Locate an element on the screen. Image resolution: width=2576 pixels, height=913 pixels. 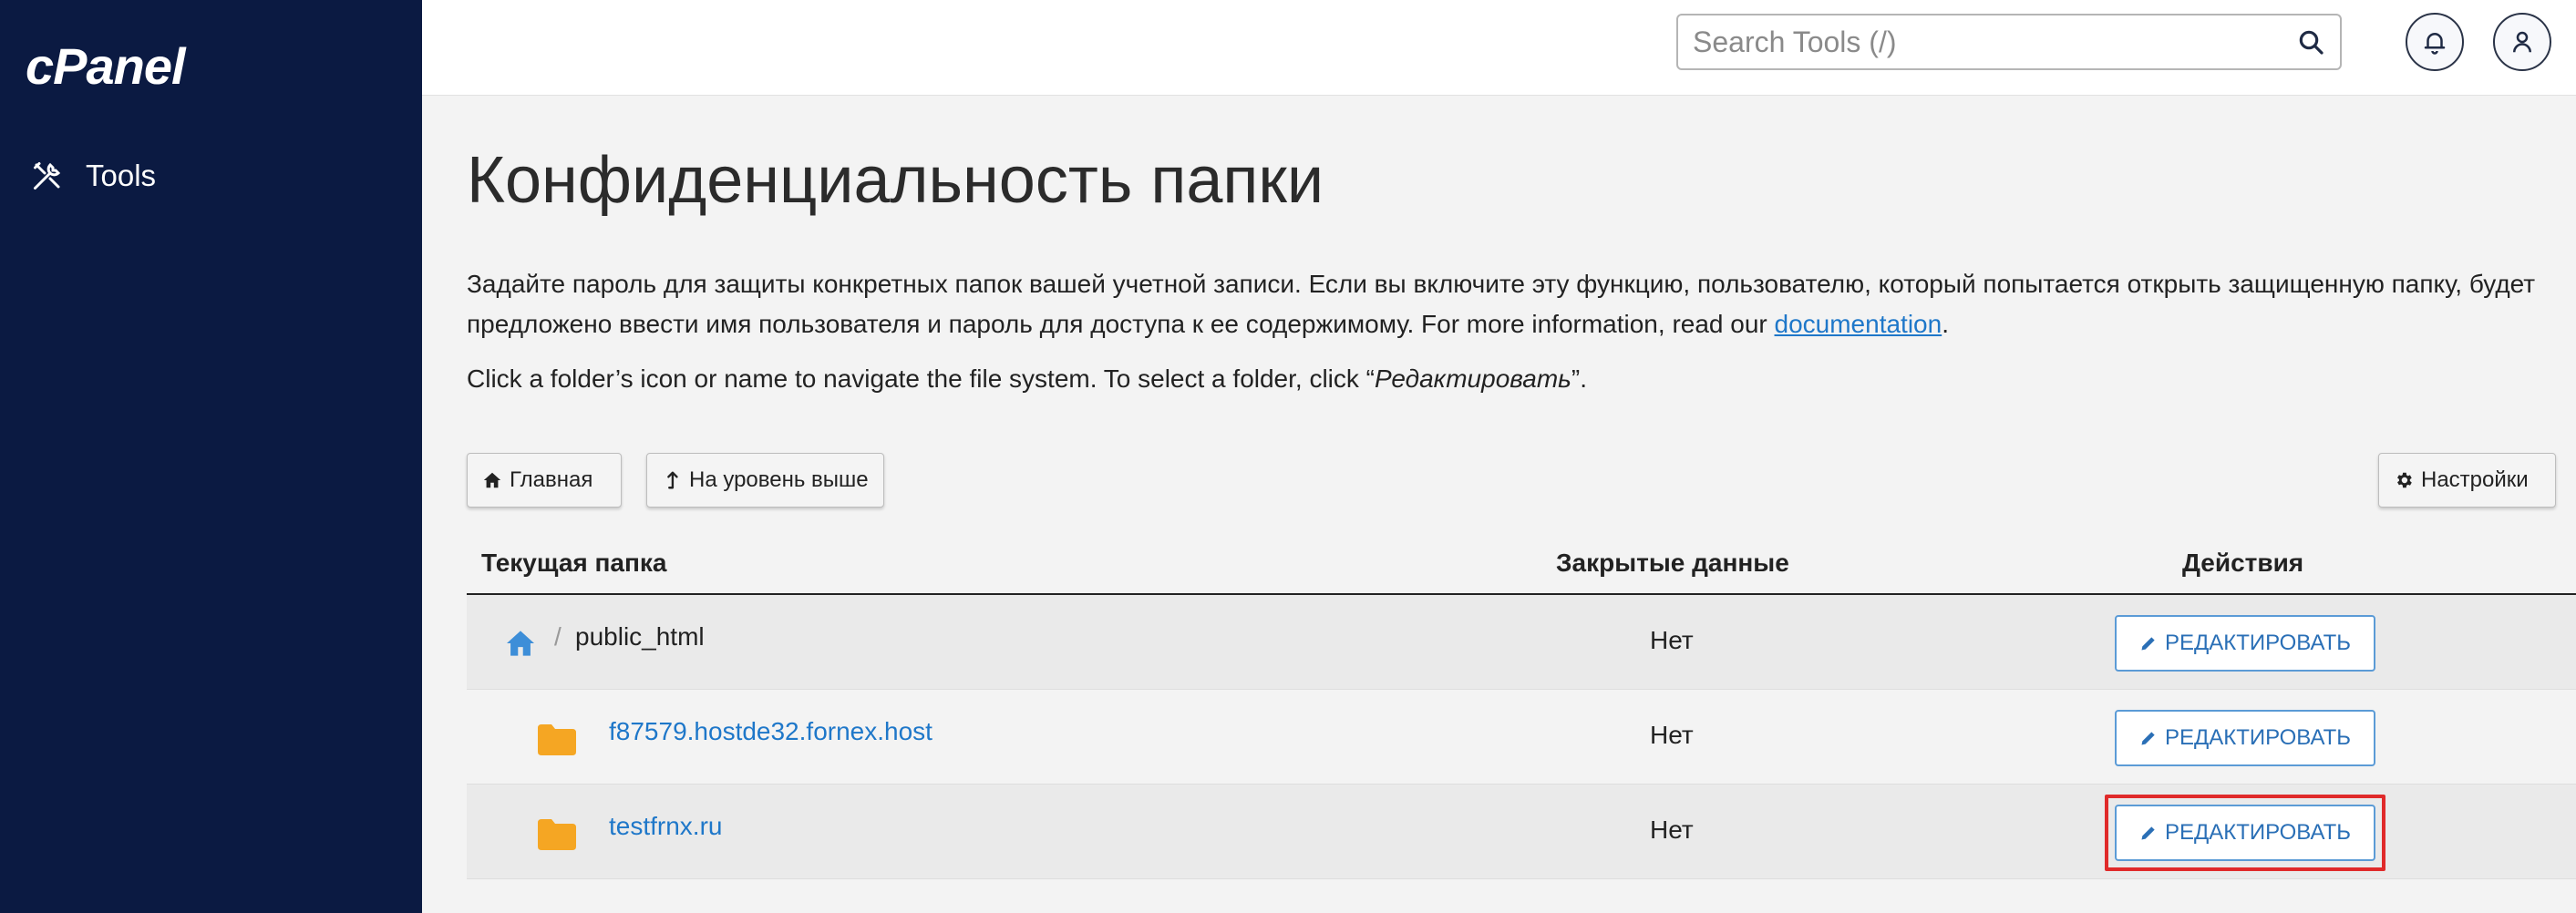
hint-emphasis: Редактировать is located at coordinates (1473, 378).